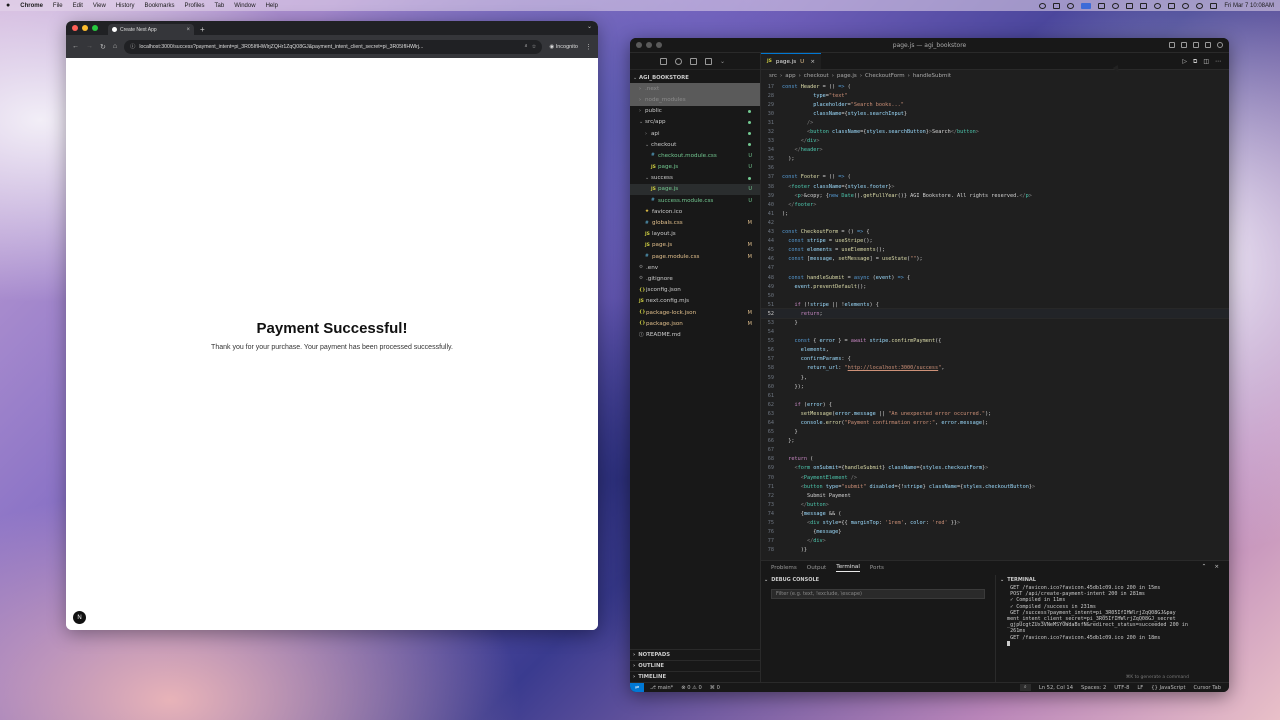 This screenshot has width=1280, height=720. Describe the element at coordinates (805, 350) in the screenshot. I see `line-content: elements,` at that location.